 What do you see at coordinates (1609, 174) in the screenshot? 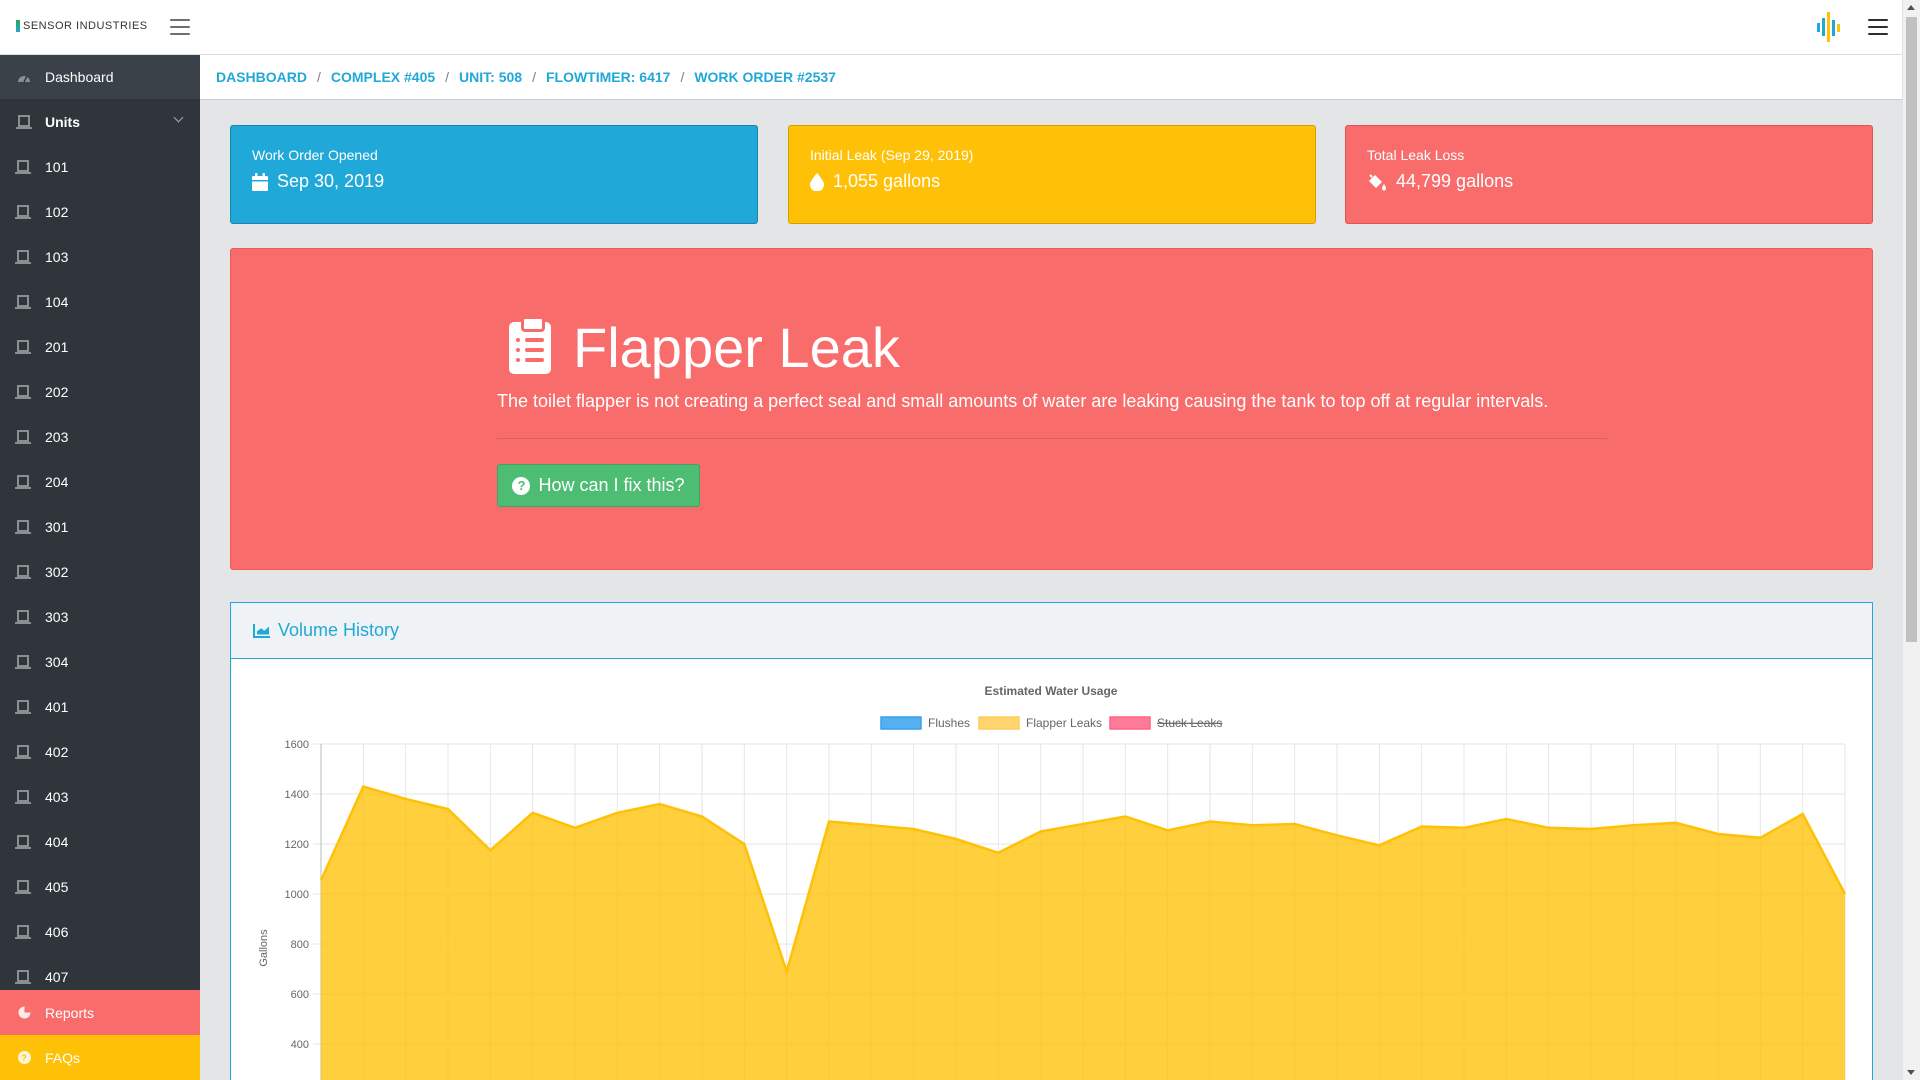
I see `total-leak-loss-card: Total Leak Loss 44,799 gallons` at bounding box center [1609, 174].